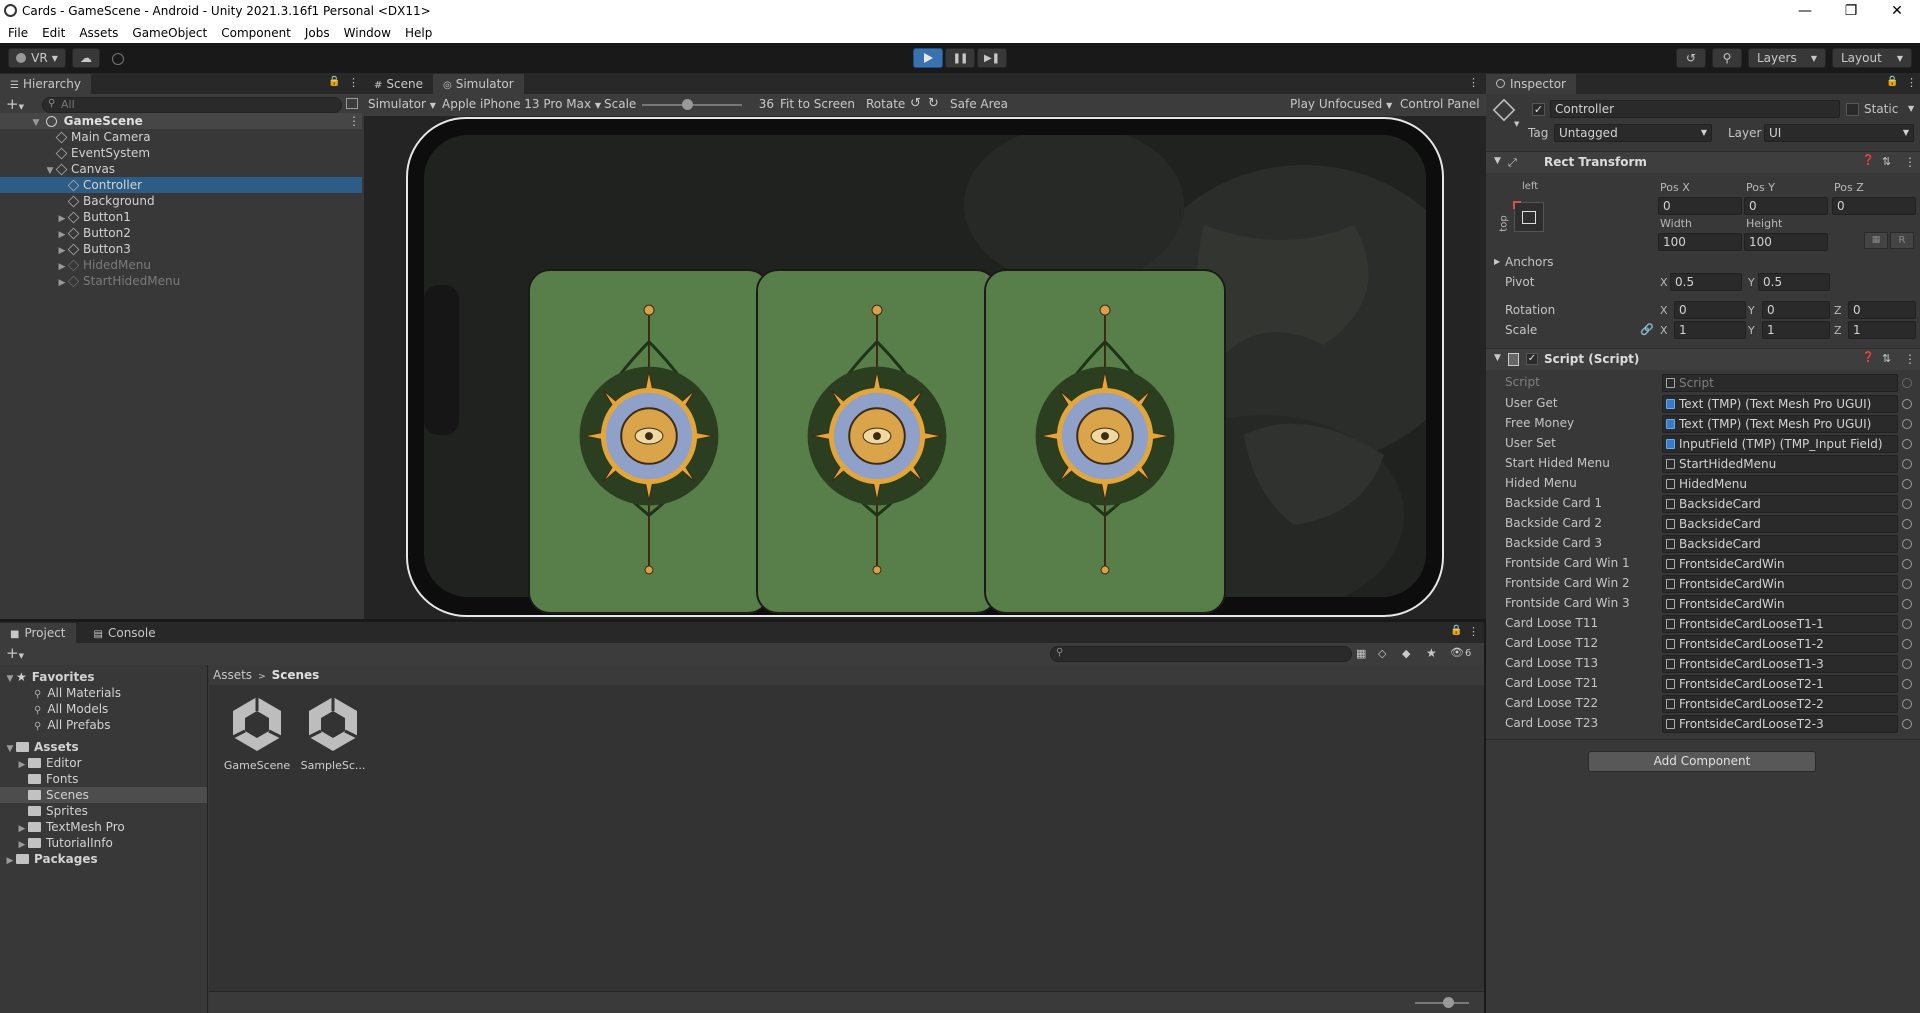 Image resolution: width=1920 pixels, height=1013 pixels. Describe the element at coordinates (817, 104) in the screenshot. I see `fit-to-screen-button: Fit to Screen` at that location.